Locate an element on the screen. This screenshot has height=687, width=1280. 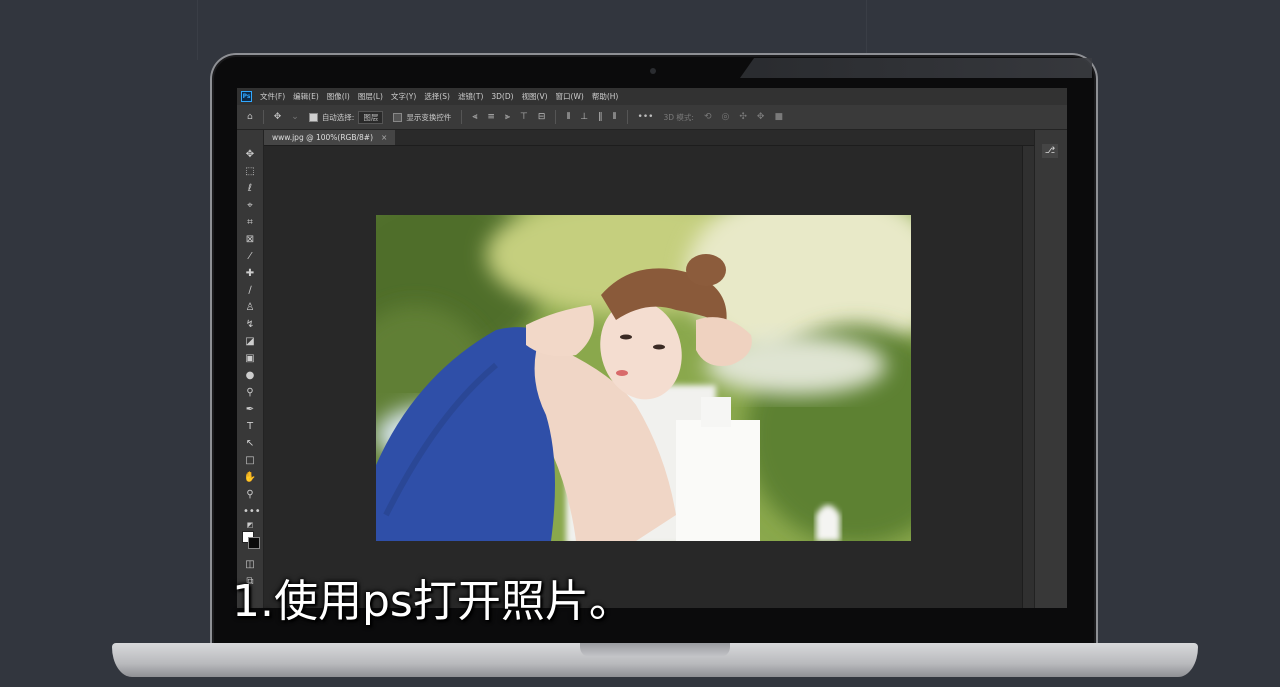
menu-select: 选择(S) is located at coordinates (437, 96).